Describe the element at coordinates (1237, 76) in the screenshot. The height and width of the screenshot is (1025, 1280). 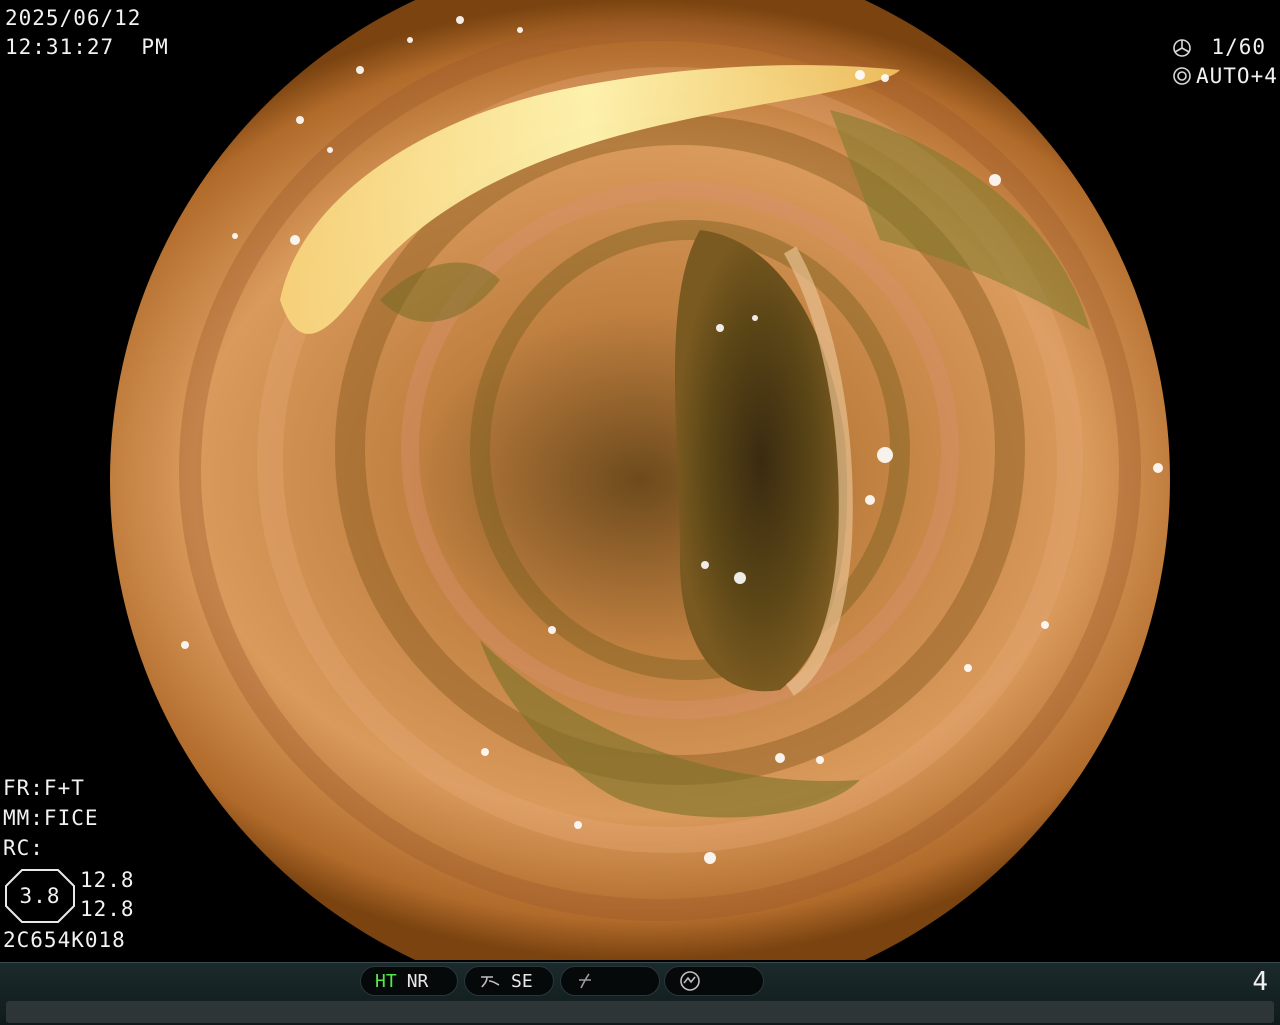
I see `iris-mode: AUTO+4` at that location.